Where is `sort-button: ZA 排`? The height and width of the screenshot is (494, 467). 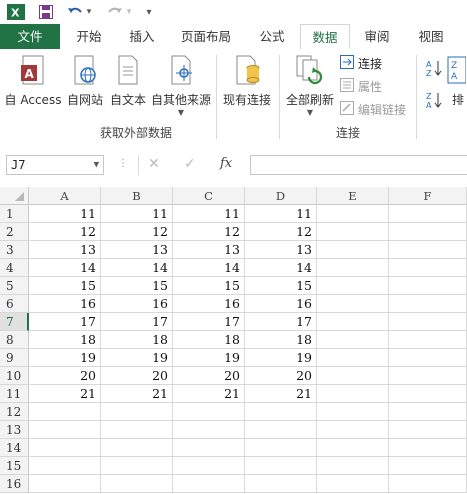 sort-button: ZA 排 is located at coordinates (456, 81).